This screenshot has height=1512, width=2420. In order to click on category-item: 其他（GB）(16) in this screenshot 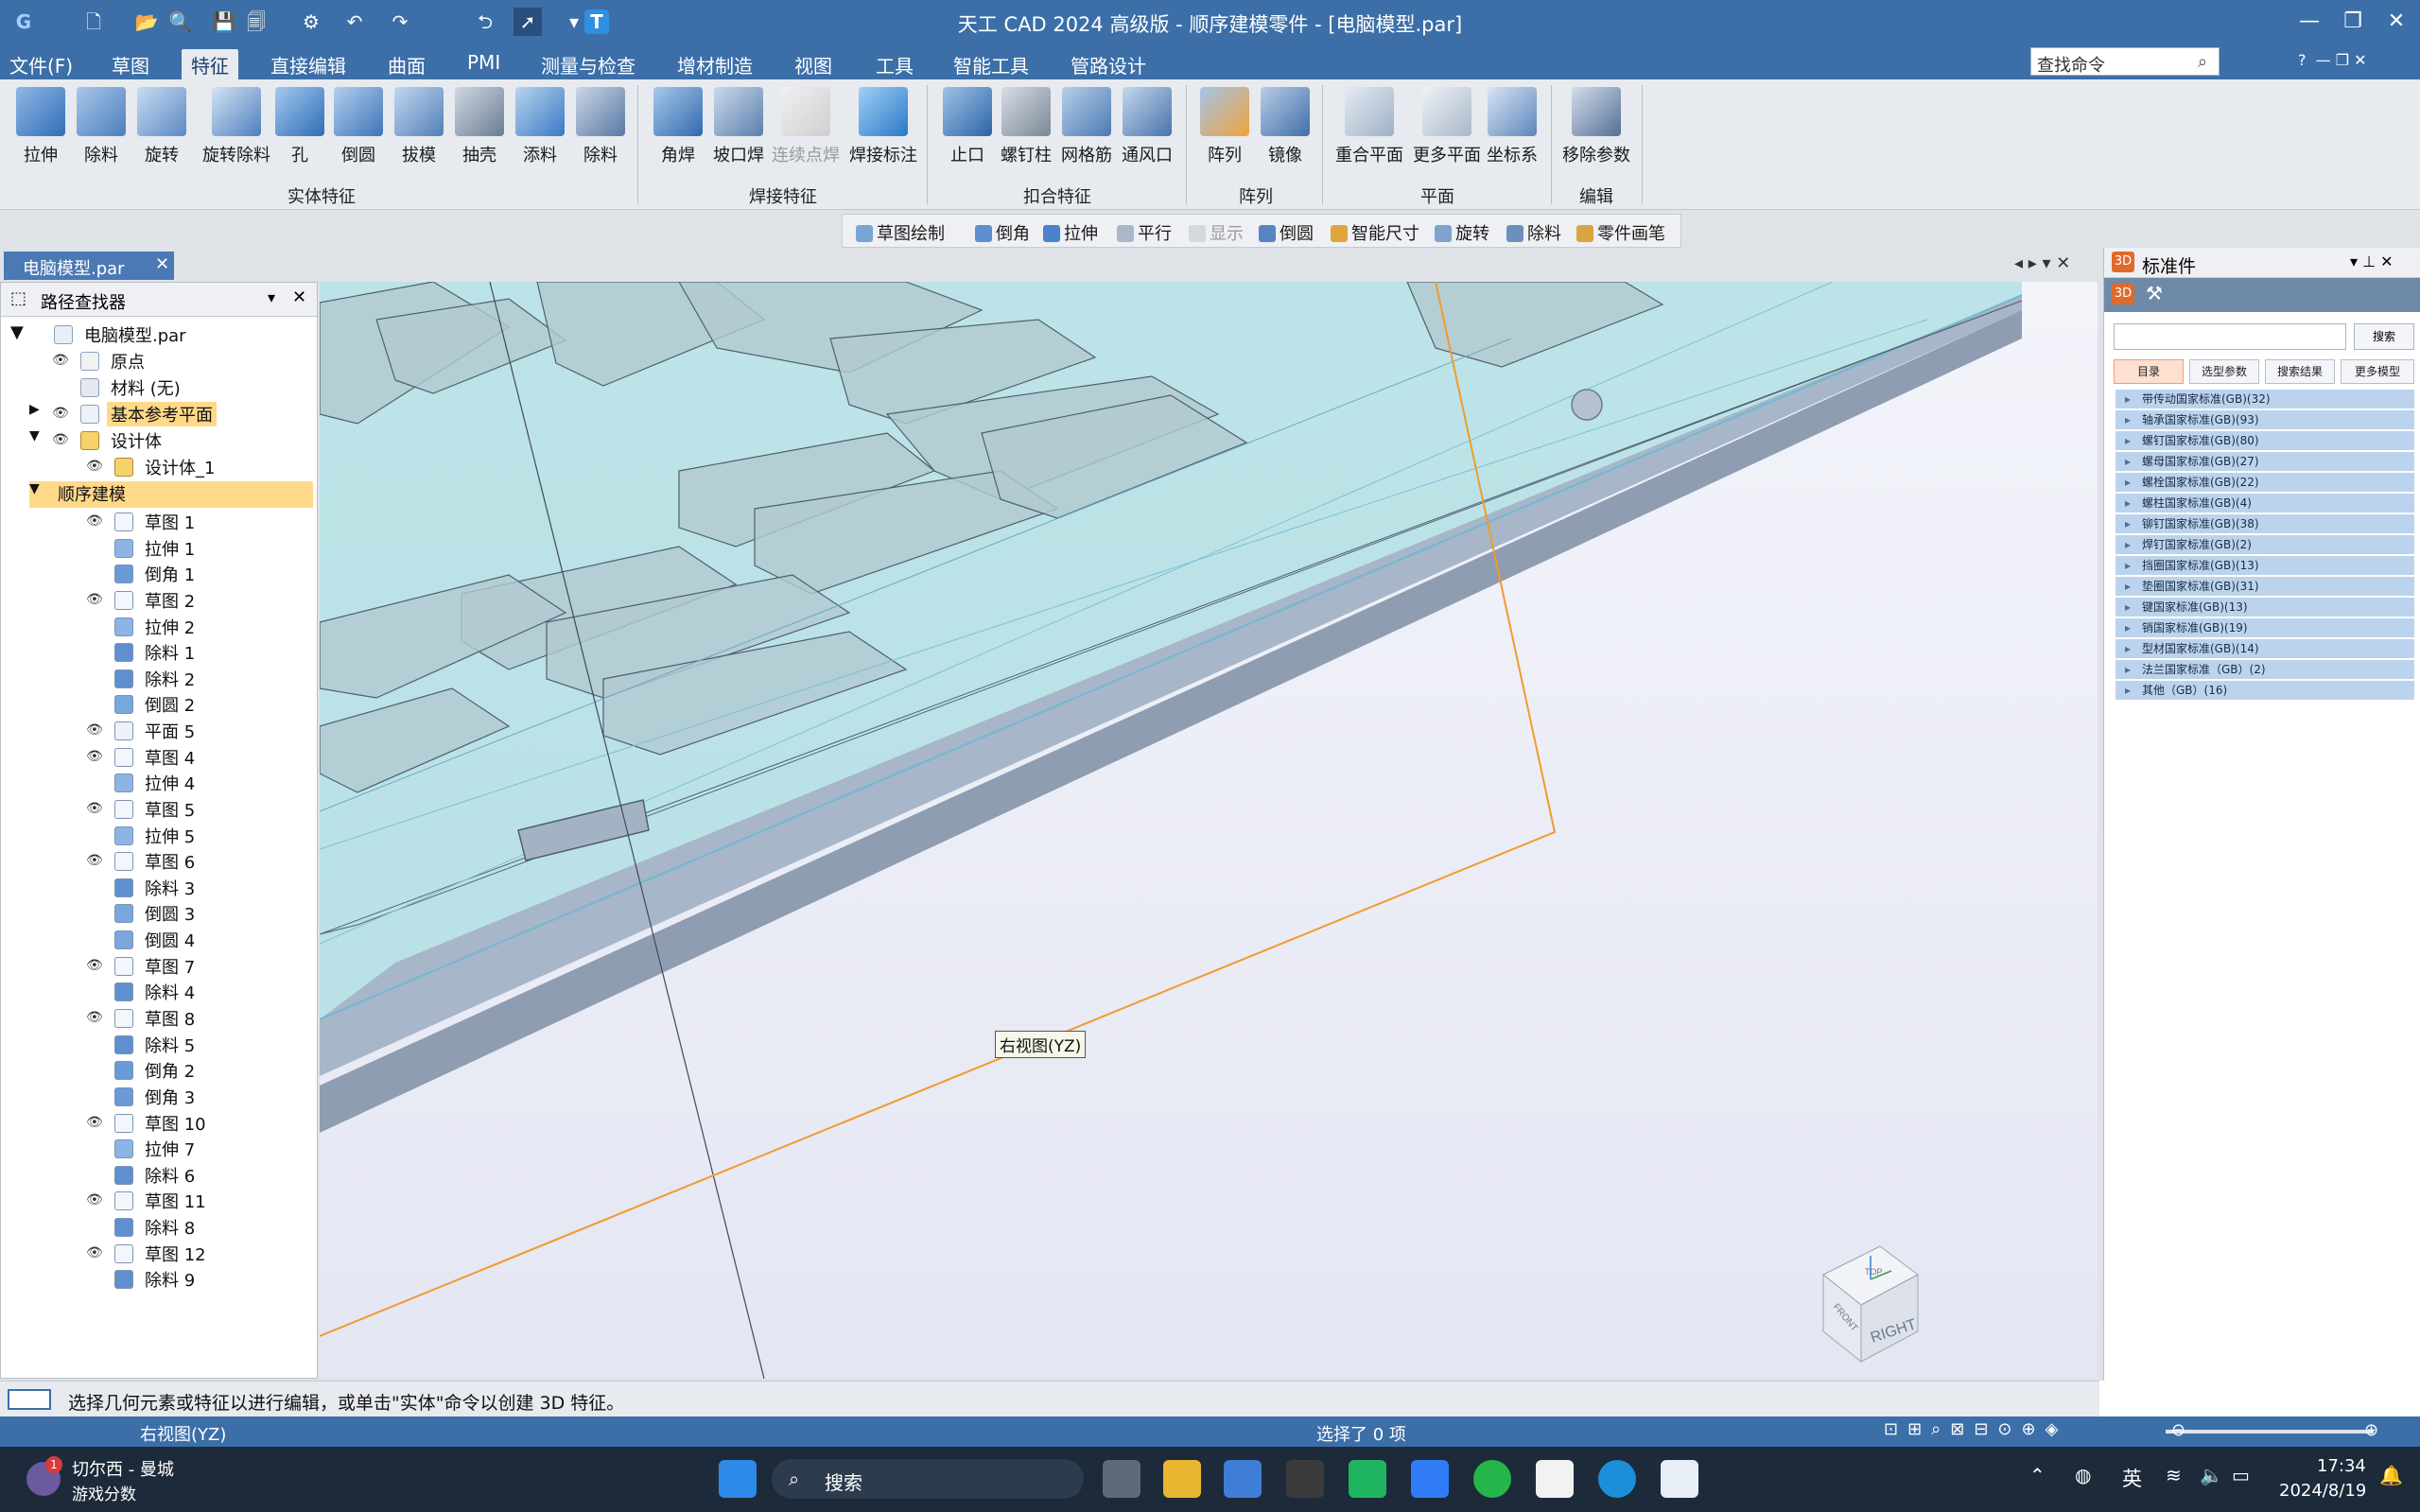, I will do `click(2265, 691)`.